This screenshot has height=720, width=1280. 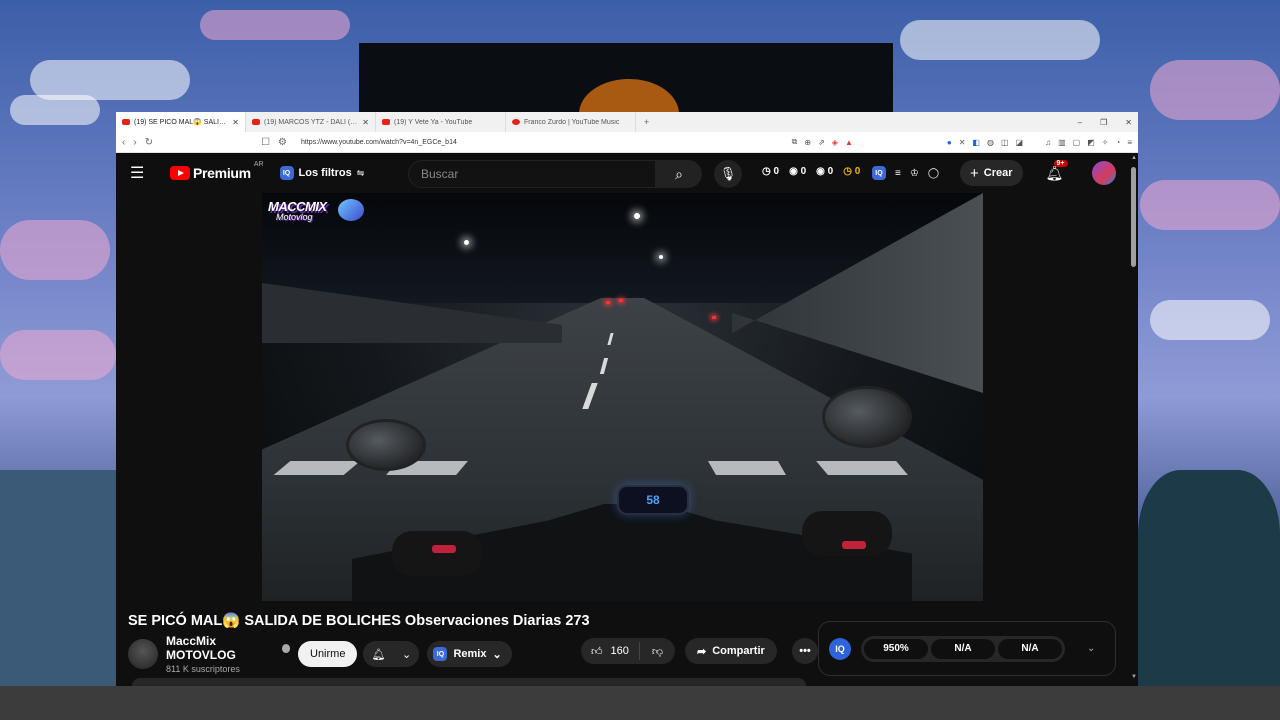 What do you see at coordinates (571, 122) in the screenshot?
I see `tab-franco-zurdo: Franco Zurdo | YouTube Music` at bounding box center [571, 122].